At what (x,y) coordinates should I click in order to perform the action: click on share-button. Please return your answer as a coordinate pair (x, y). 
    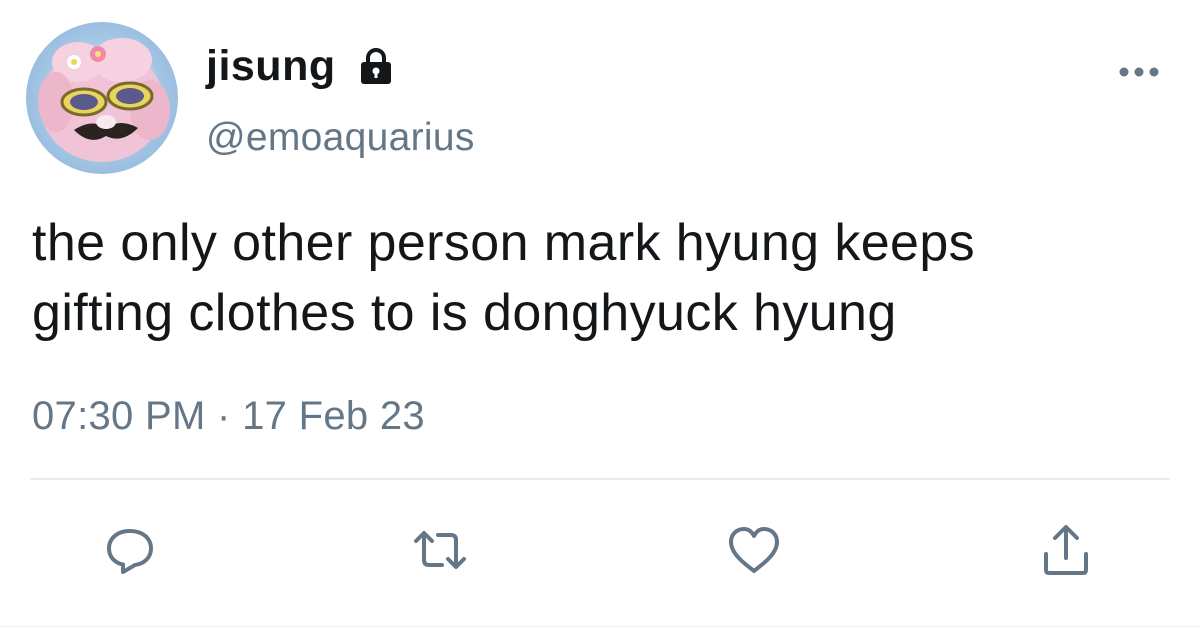
    Looking at the image, I should click on (1066, 550).